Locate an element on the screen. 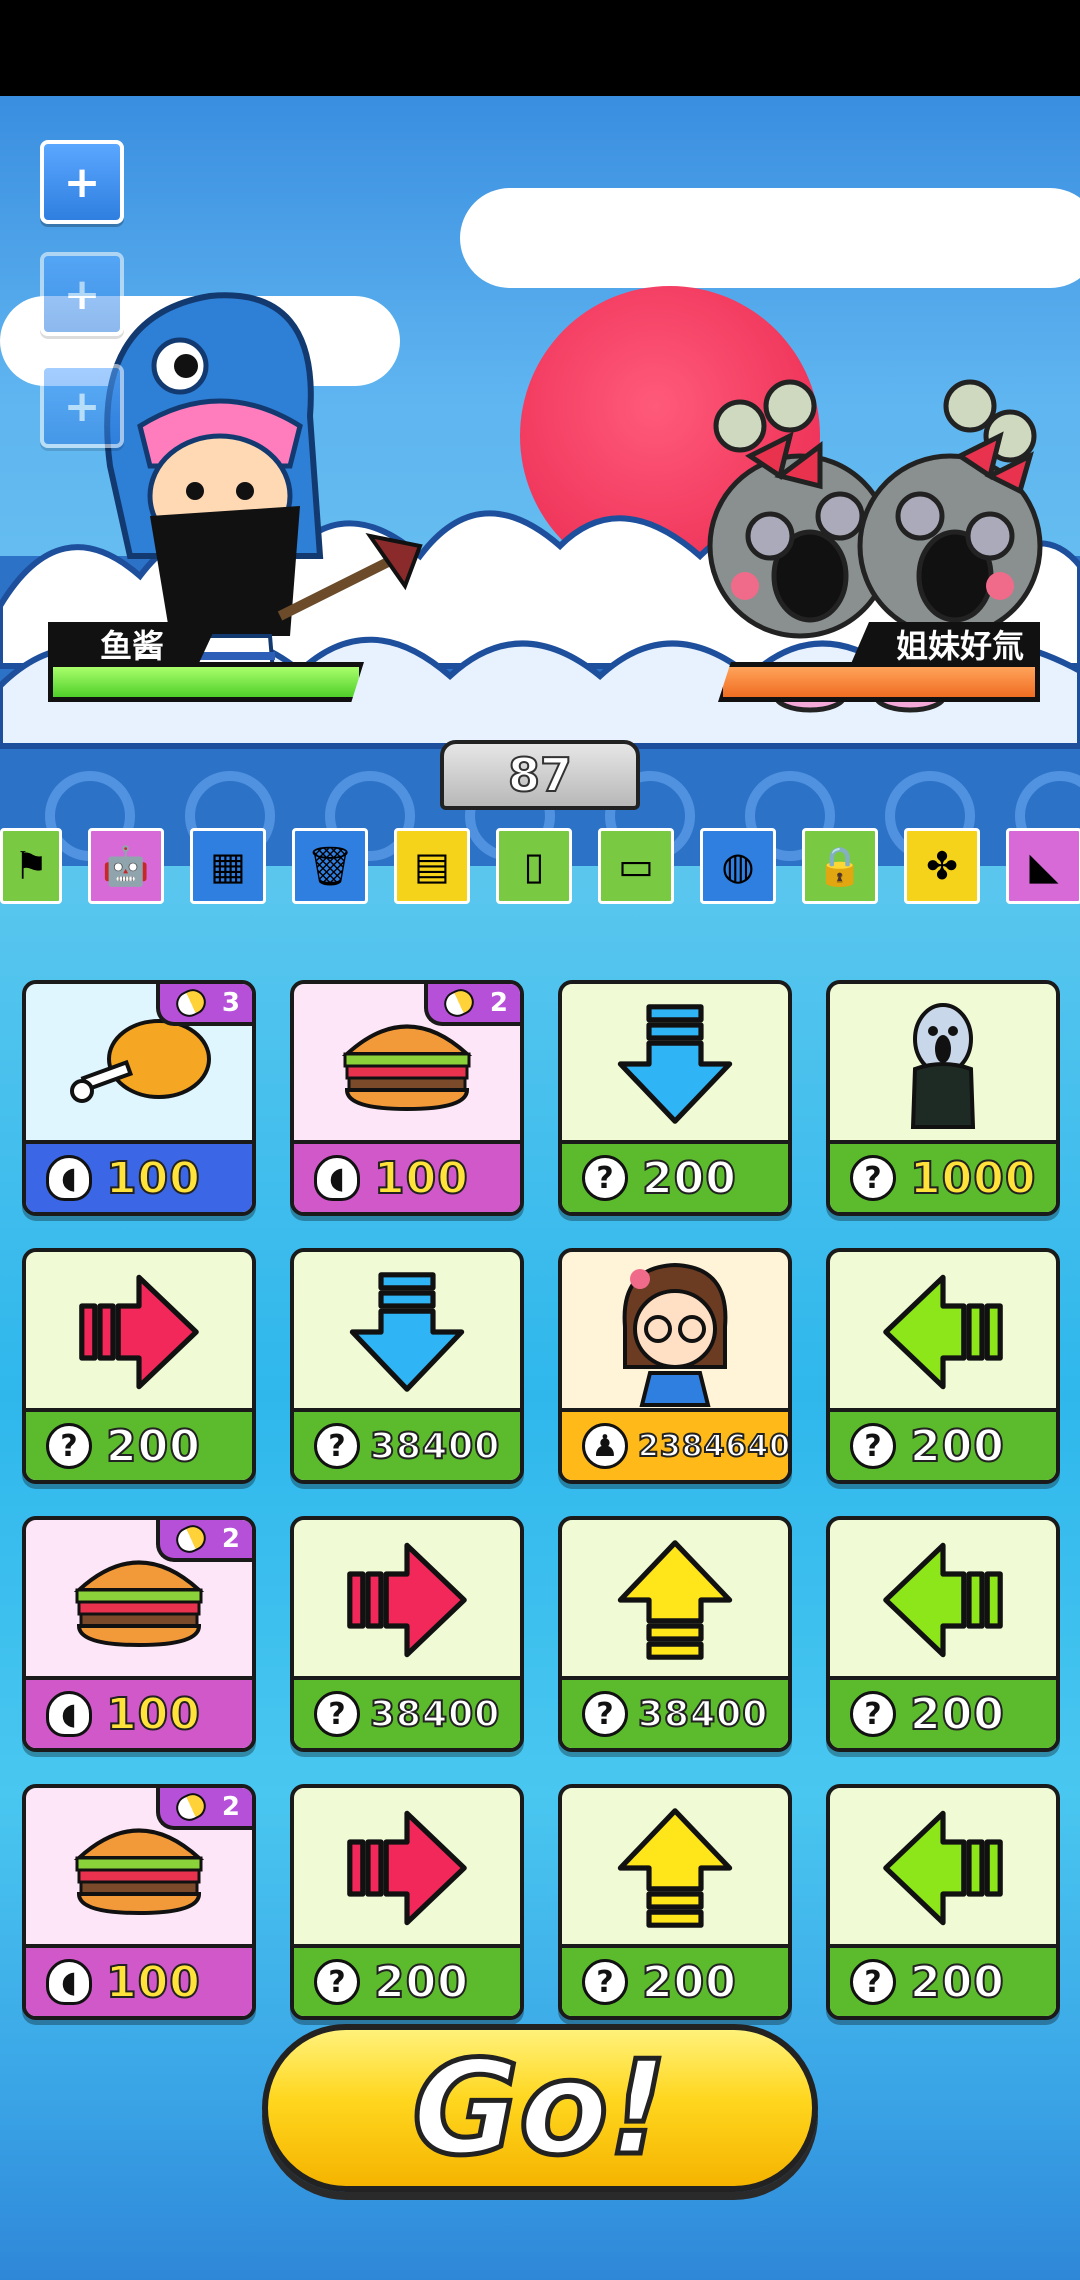  shop-card: ♟23846400 is located at coordinates (675, 1366).